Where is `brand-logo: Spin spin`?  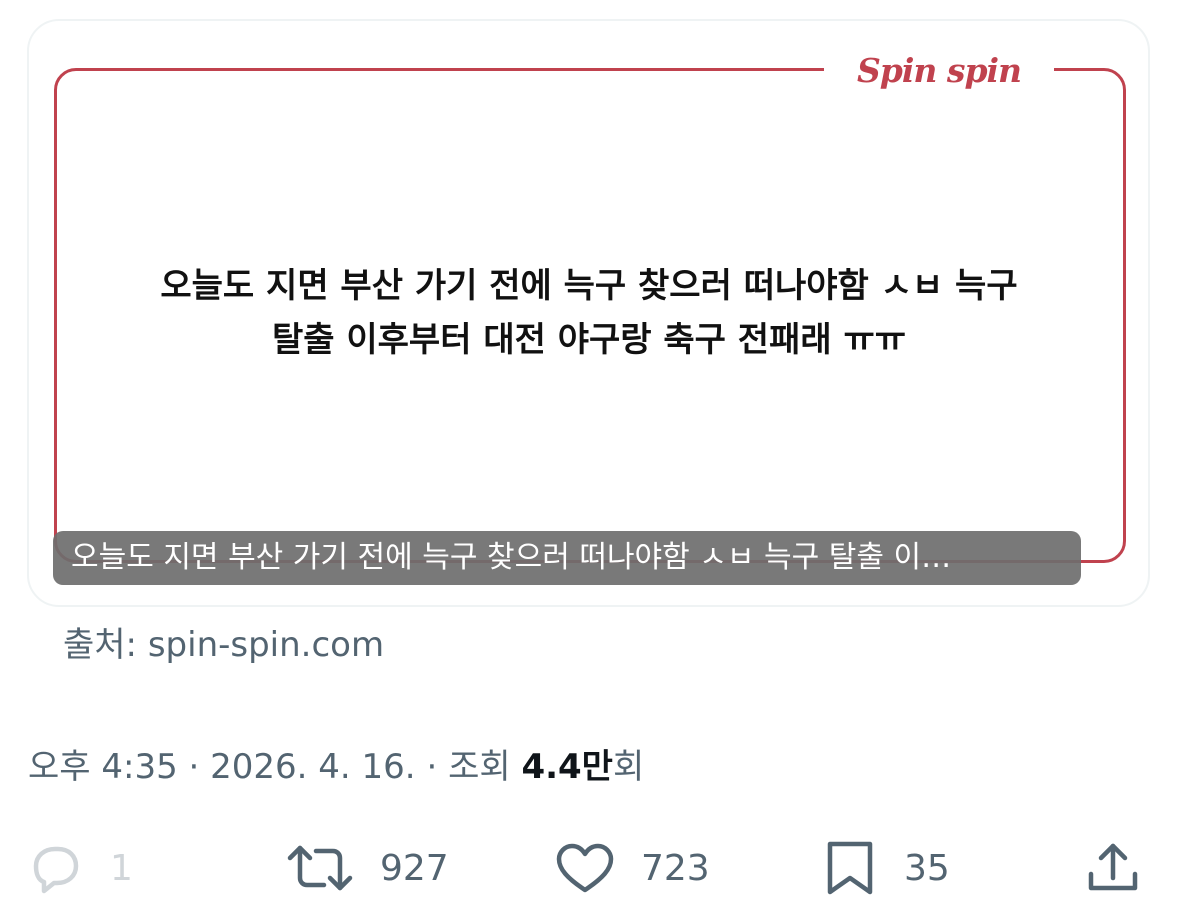
brand-logo: Spin spin is located at coordinates (939, 71).